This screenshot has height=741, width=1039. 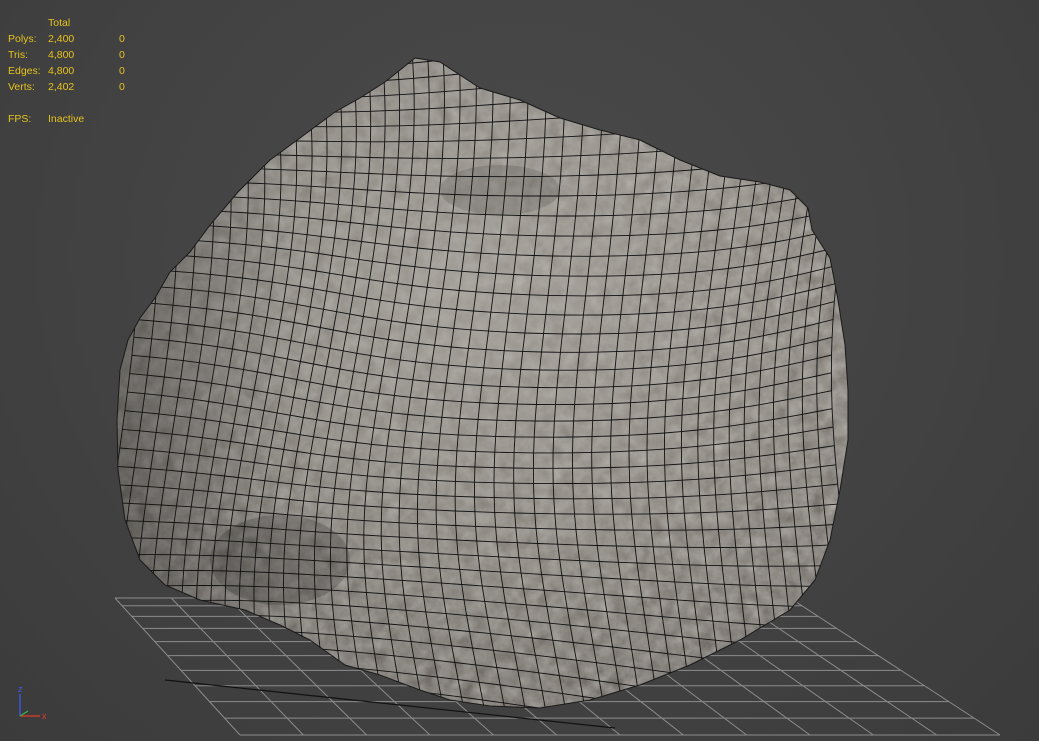 What do you see at coordinates (22, 39) in the screenshot?
I see `stats-label: Polys:` at bounding box center [22, 39].